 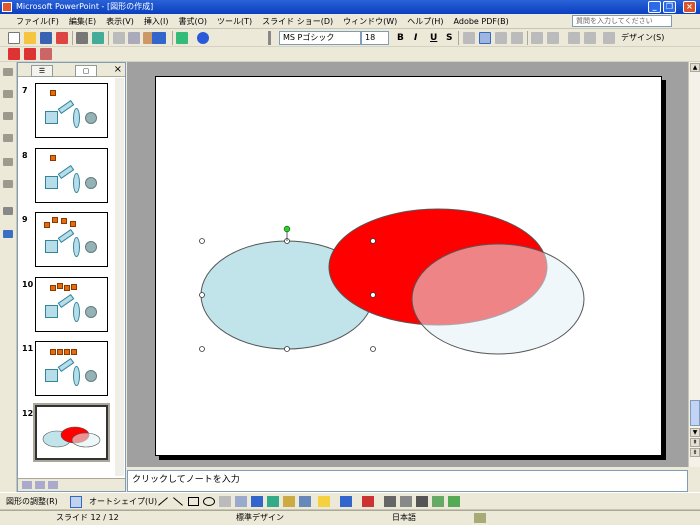 I want to click on pdf-icon, so click(x=62, y=38).